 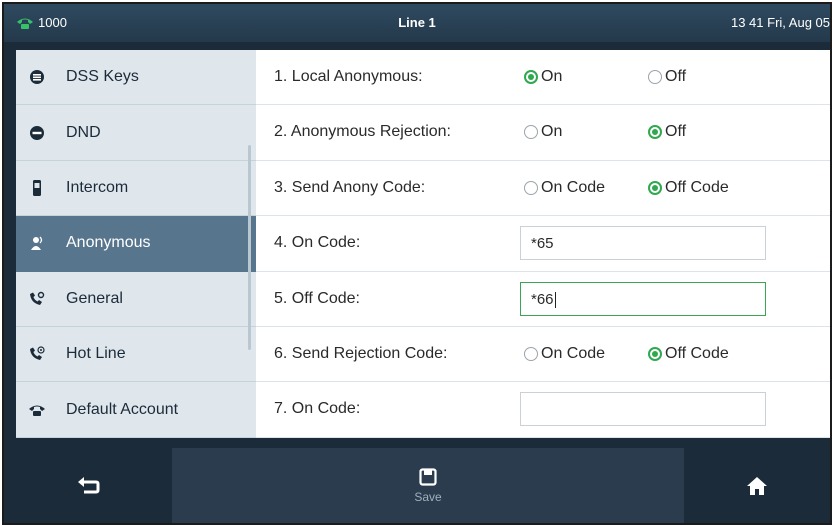 What do you see at coordinates (643, 409) in the screenshot?
I see `rejection-on-code-input` at bounding box center [643, 409].